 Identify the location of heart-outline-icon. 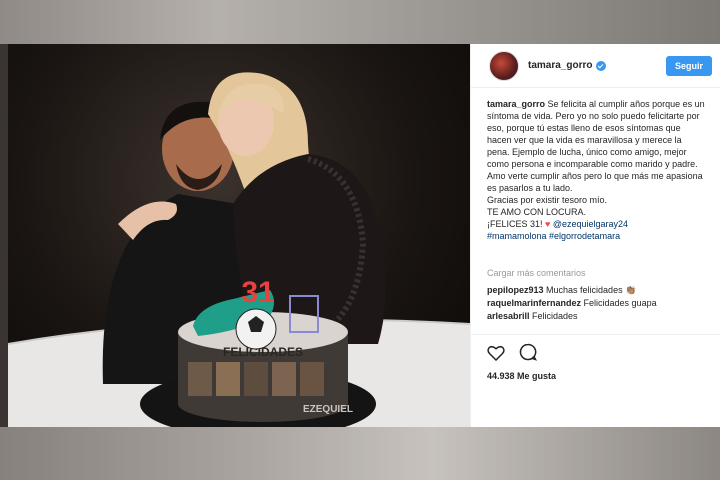
(496, 352).